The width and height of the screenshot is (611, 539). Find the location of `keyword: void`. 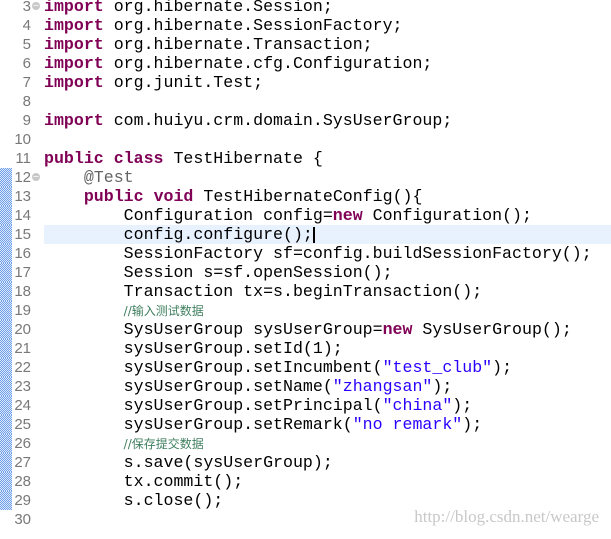

keyword: void is located at coordinates (173, 196).